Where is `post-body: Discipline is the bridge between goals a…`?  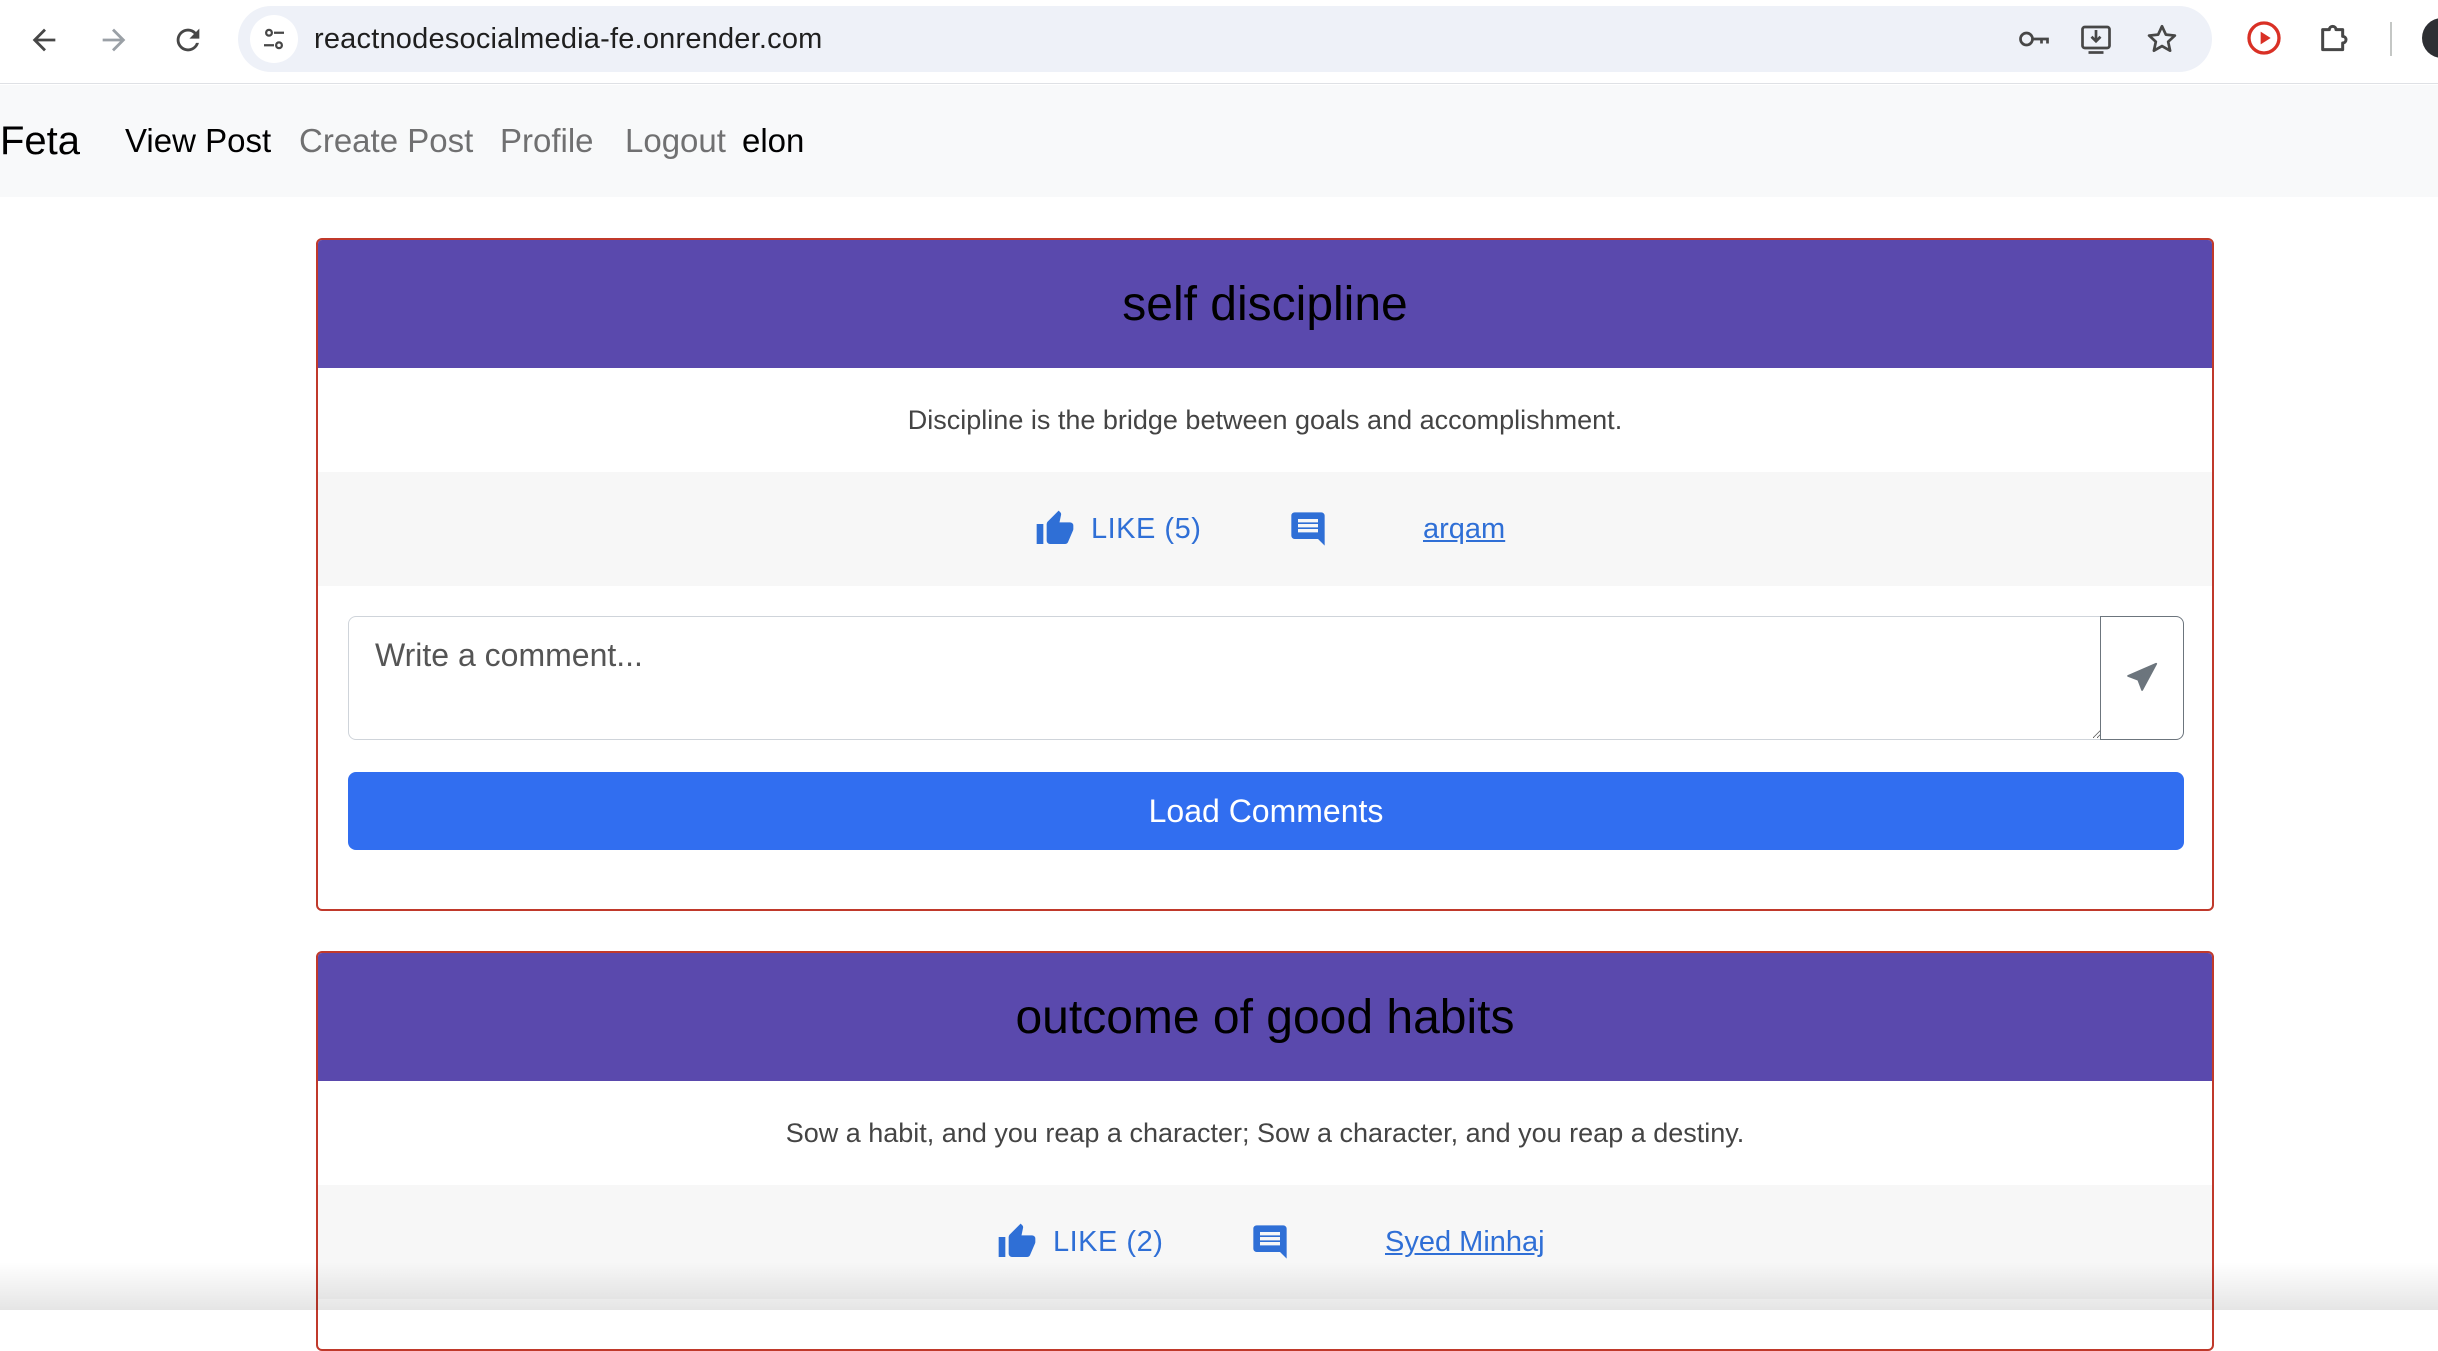 post-body: Discipline is the bridge between goals a… is located at coordinates (1265, 419).